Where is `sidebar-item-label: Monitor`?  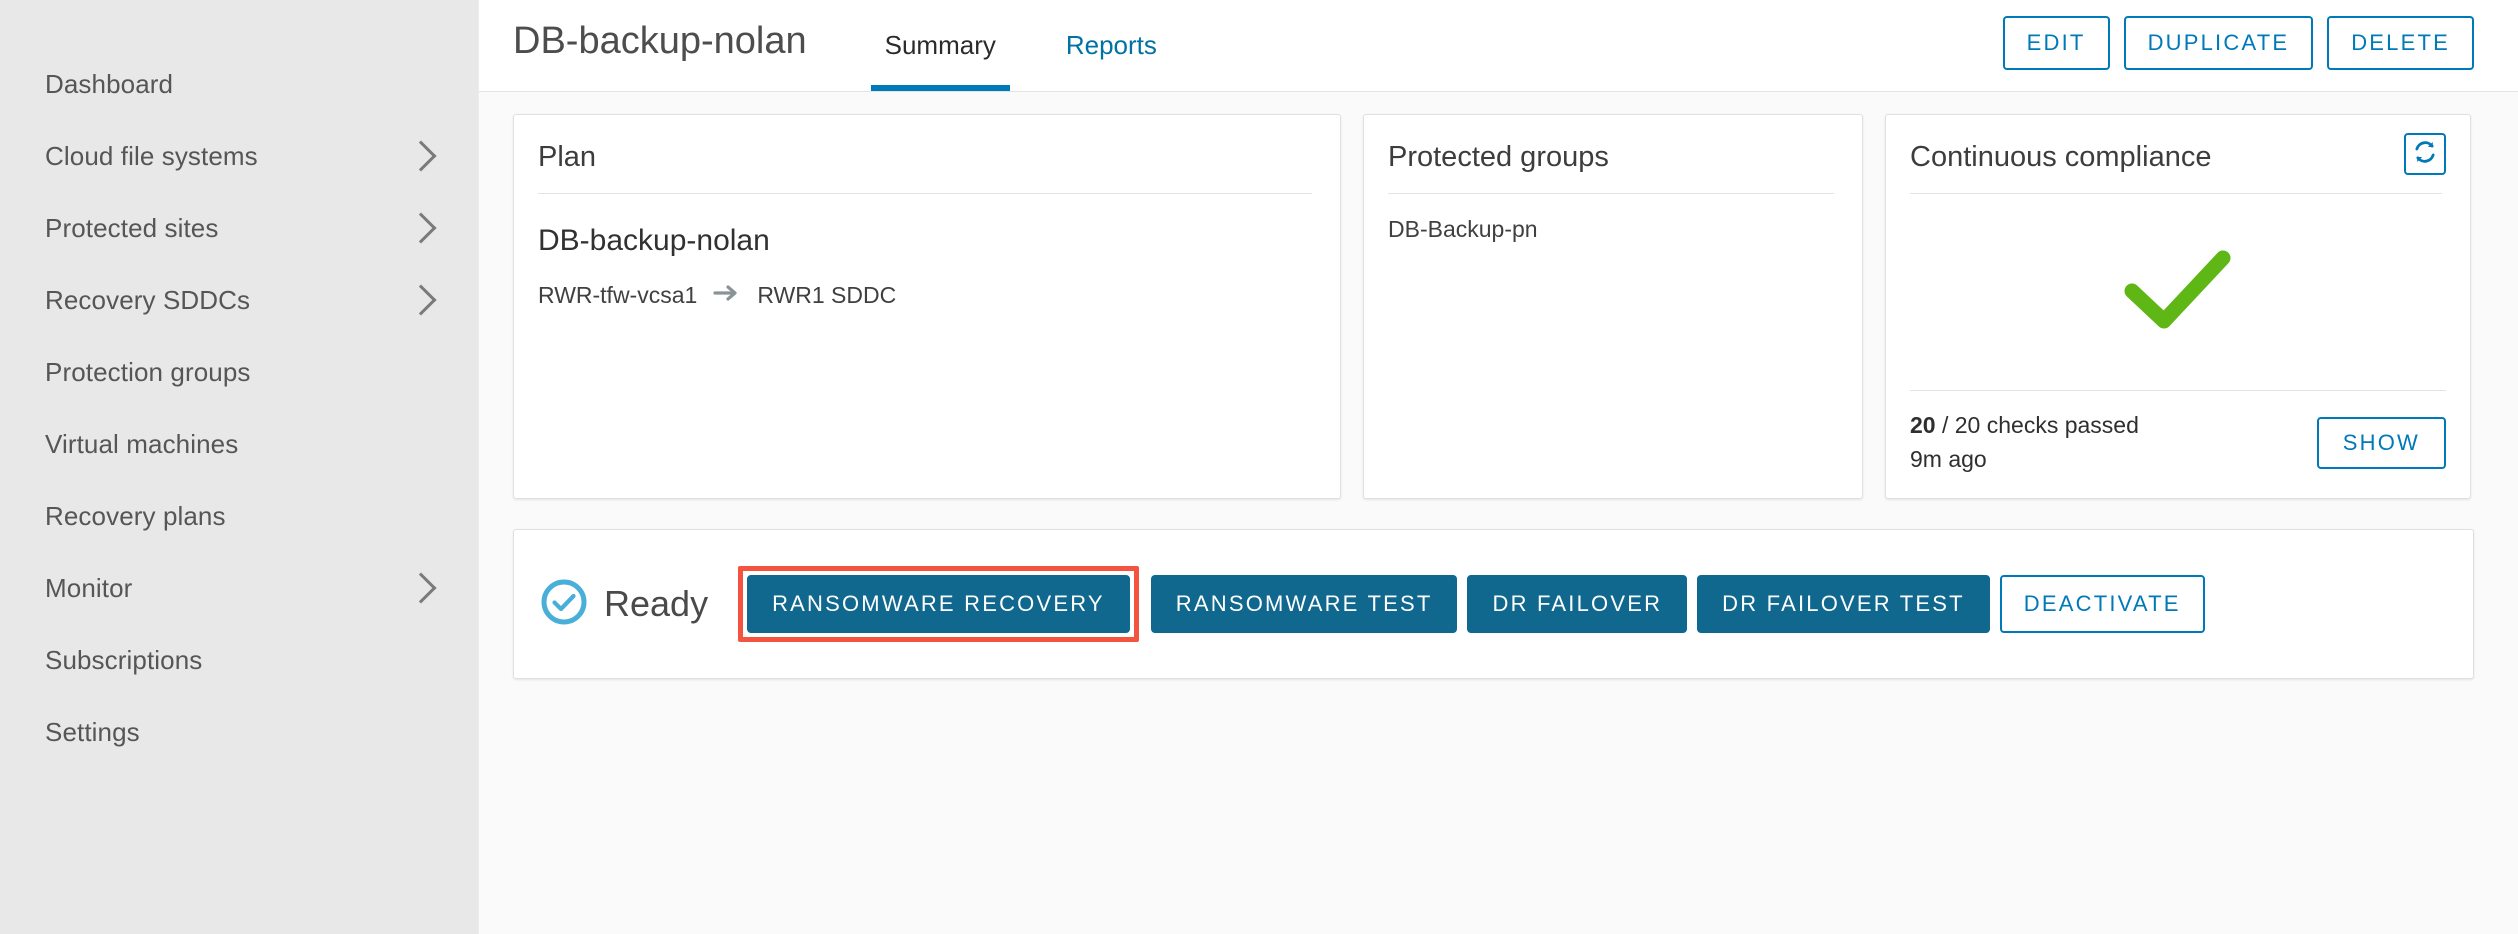 sidebar-item-label: Monitor is located at coordinates (89, 587).